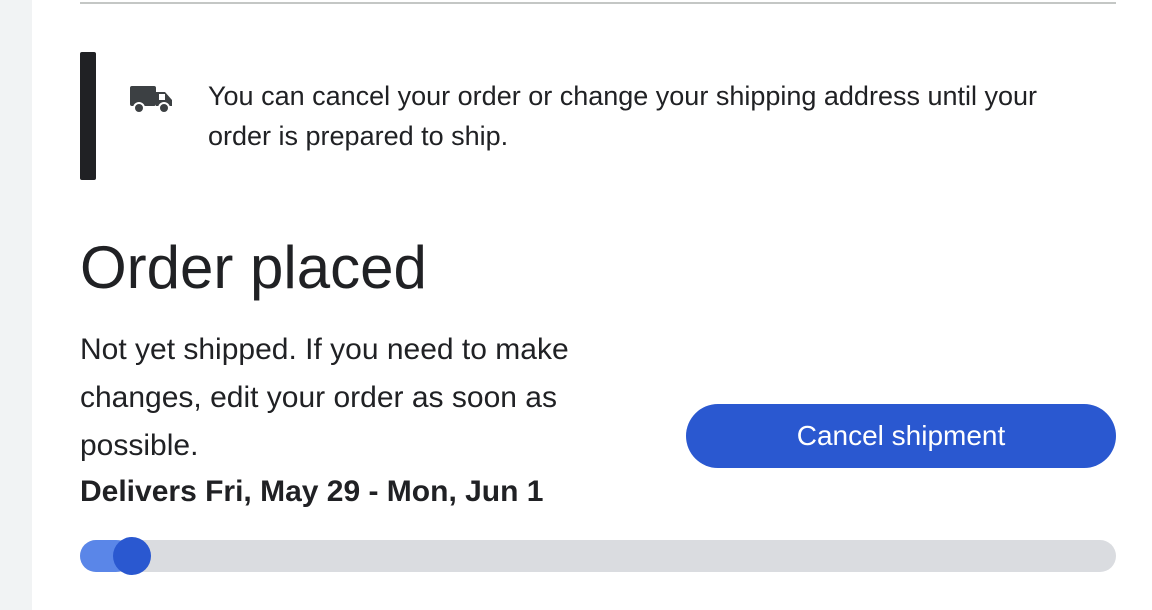  What do you see at coordinates (131, 556) in the screenshot?
I see `progress-indicator-dot` at bounding box center [131, 556].